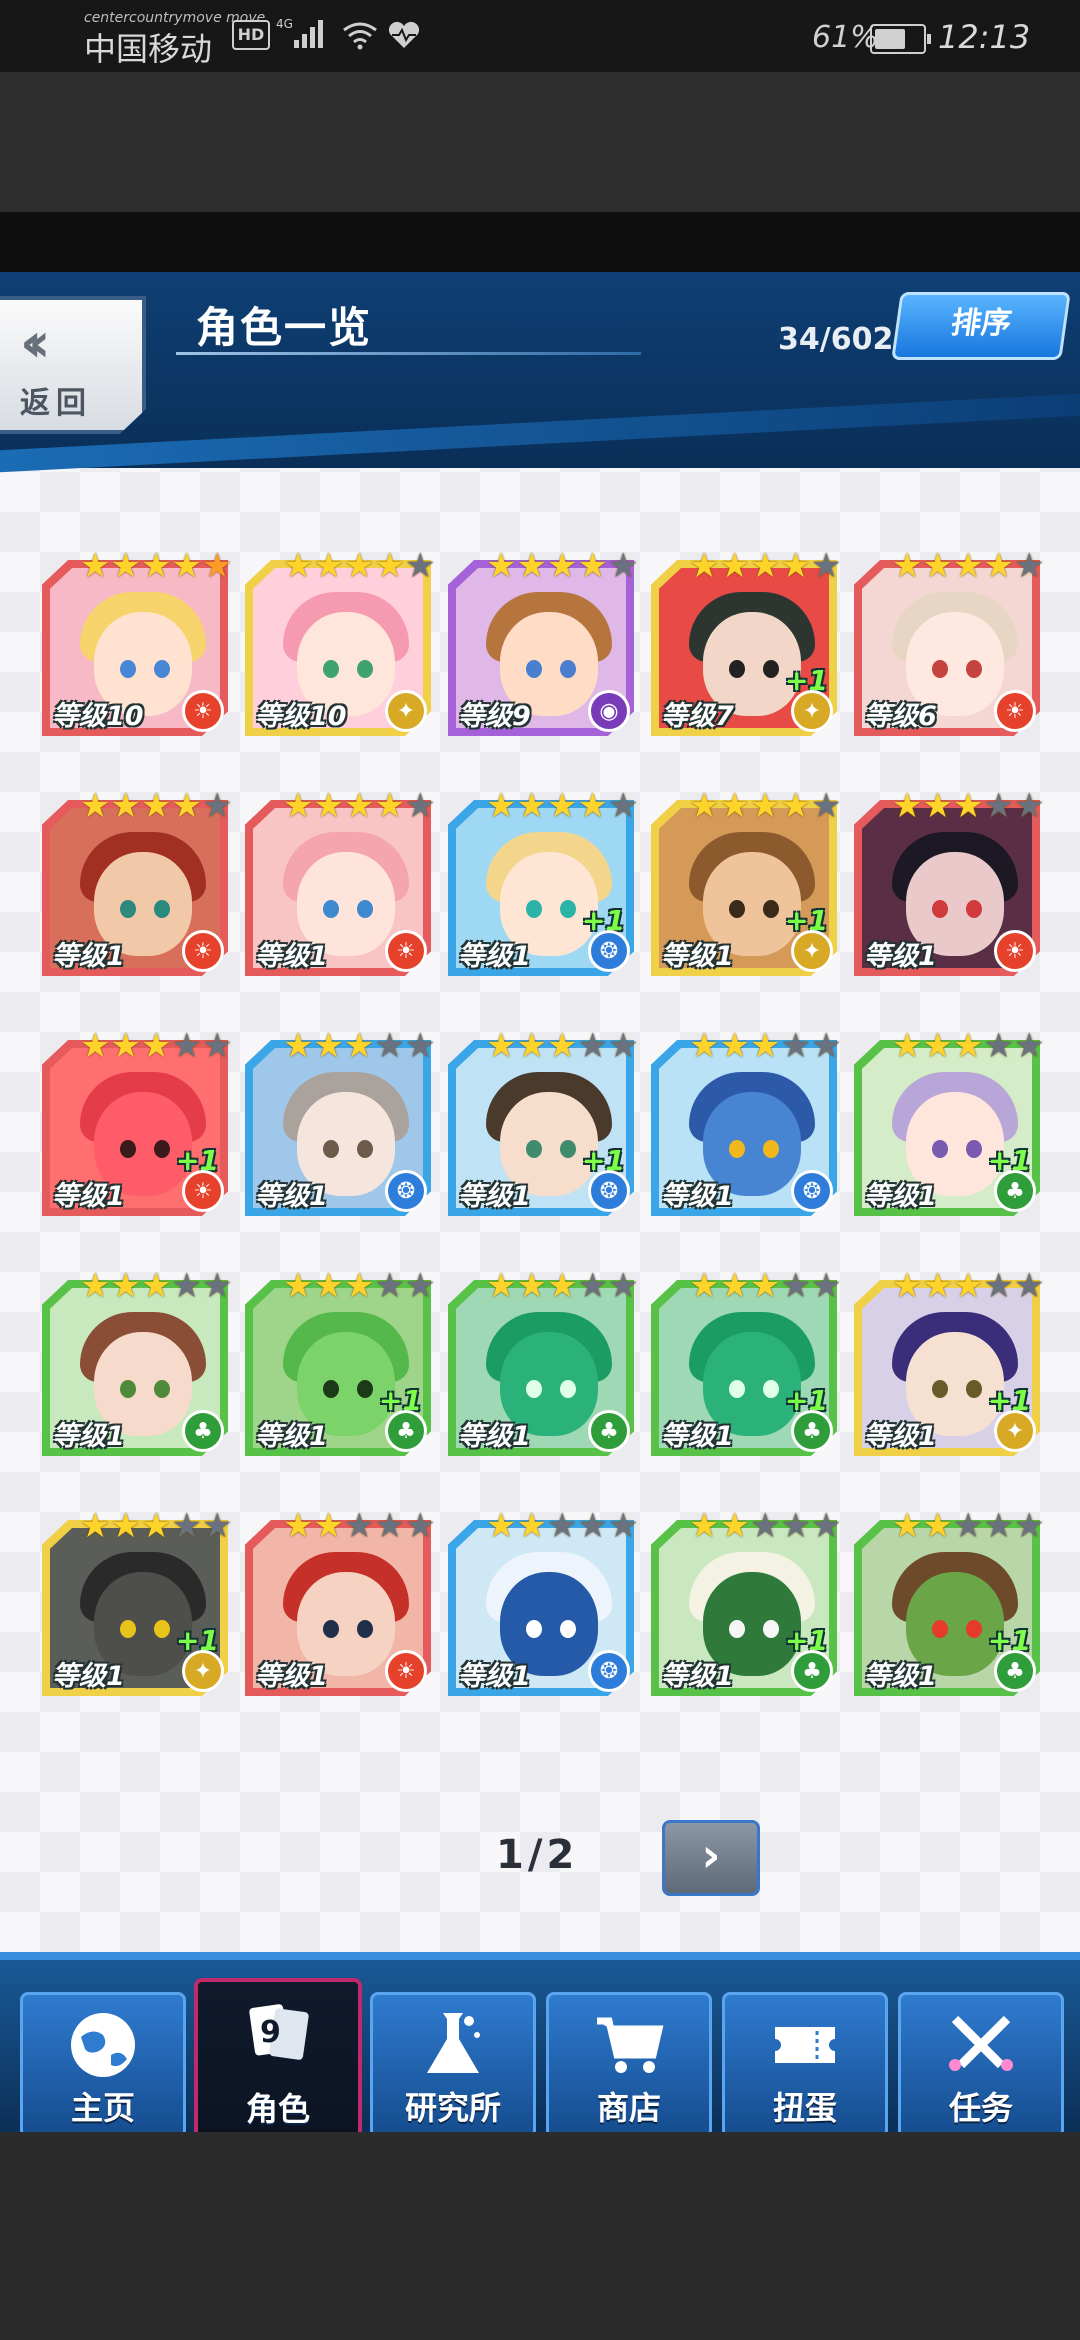  Describe the element at coordinates (629, 2062) in the screenshot. I see `nav-tab-3: 商店` at that location.